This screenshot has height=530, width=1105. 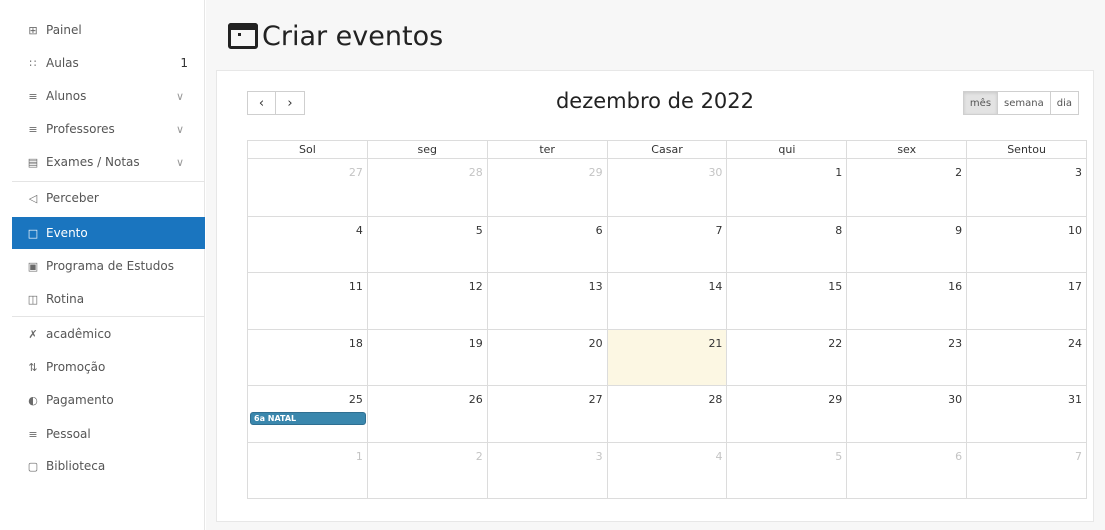 I want to click on sidebar-item-biblioteca: ▢ Biblioteca, so click(x=111, y=466).